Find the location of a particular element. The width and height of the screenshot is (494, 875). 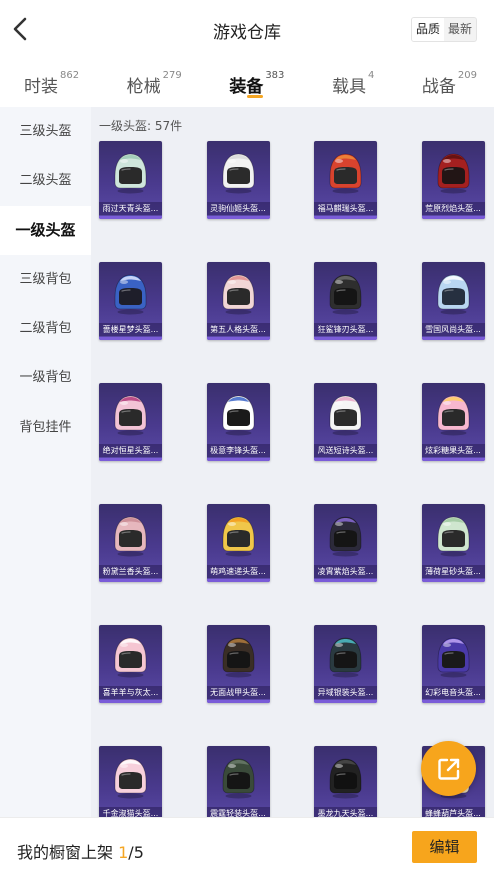

sidebar-item-level1-backpack: 一级背包 is located at coordinates (45, 377).